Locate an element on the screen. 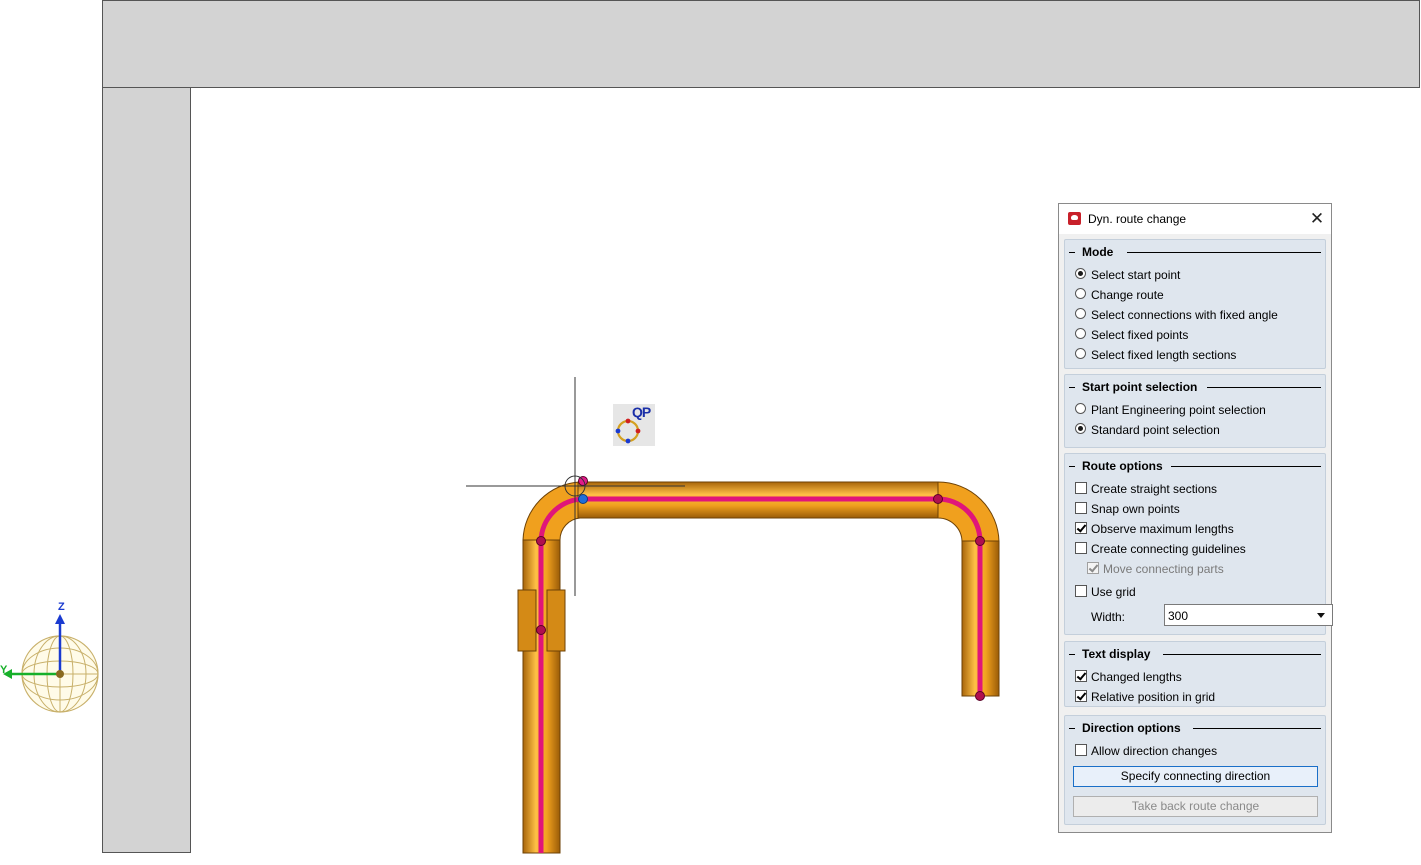 This screenshot has height=865, width=1421. pipe-flange-right is located at coordinates (556, 620).